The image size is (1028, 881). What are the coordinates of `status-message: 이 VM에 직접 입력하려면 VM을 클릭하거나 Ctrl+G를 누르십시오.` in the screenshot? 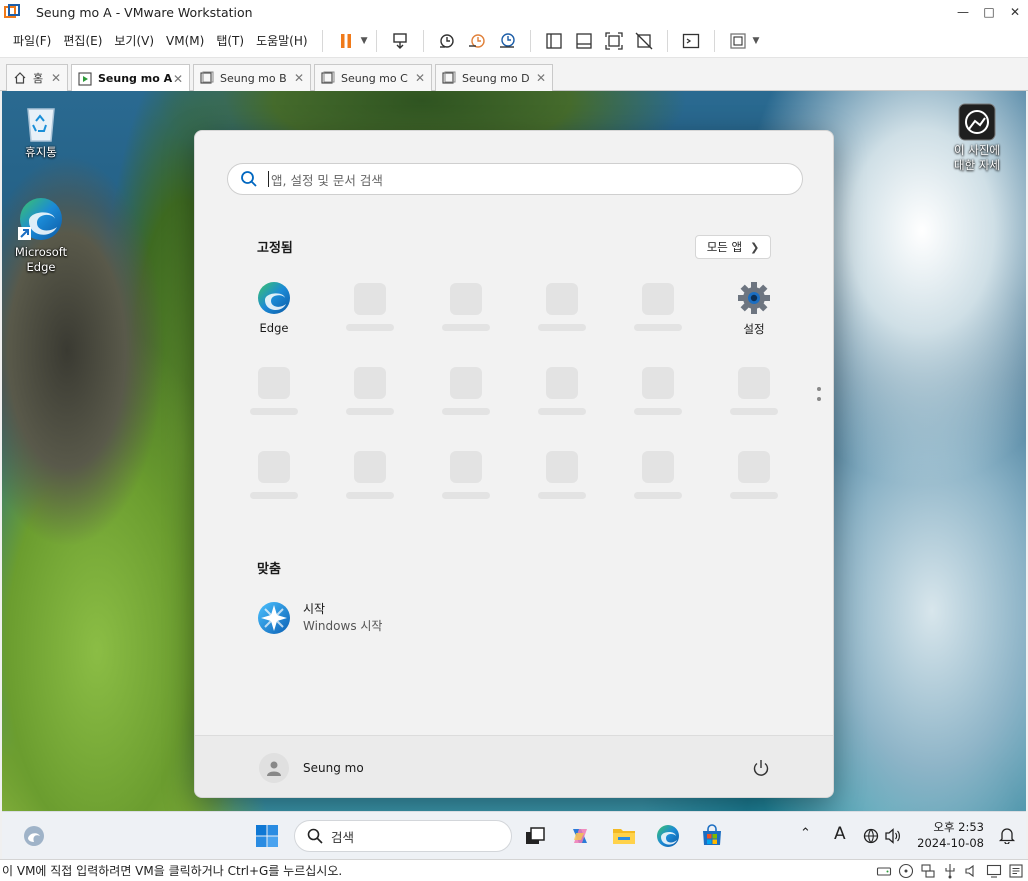 It's located at (172, 871).